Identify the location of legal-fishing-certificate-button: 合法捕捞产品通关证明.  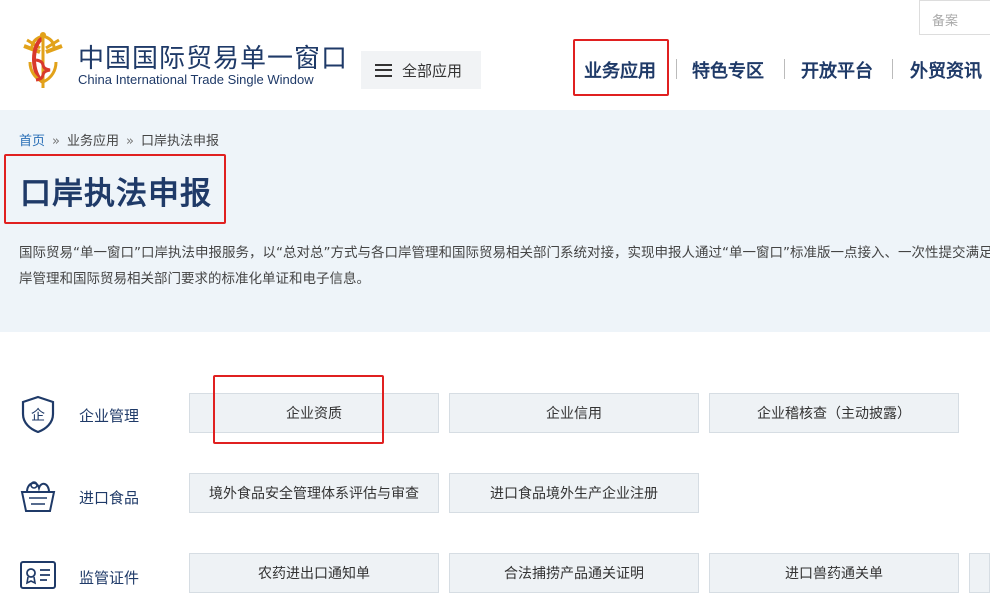
(574, 573).